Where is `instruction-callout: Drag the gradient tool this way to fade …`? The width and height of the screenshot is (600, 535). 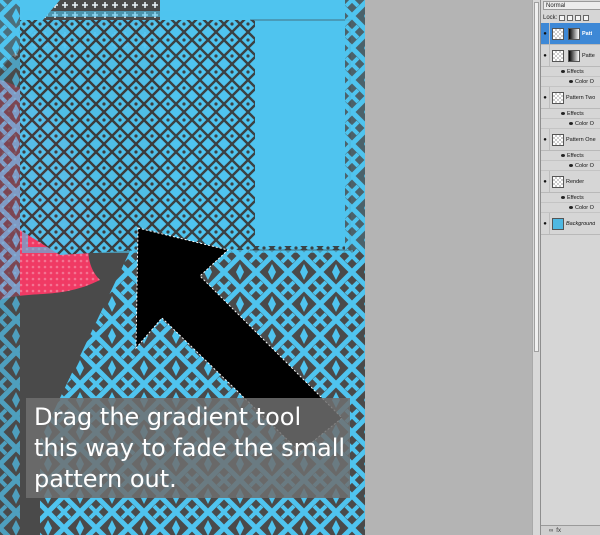 instruction-callout: Drag the gradient tool this way to fade … is located at coordinates (188, 448).